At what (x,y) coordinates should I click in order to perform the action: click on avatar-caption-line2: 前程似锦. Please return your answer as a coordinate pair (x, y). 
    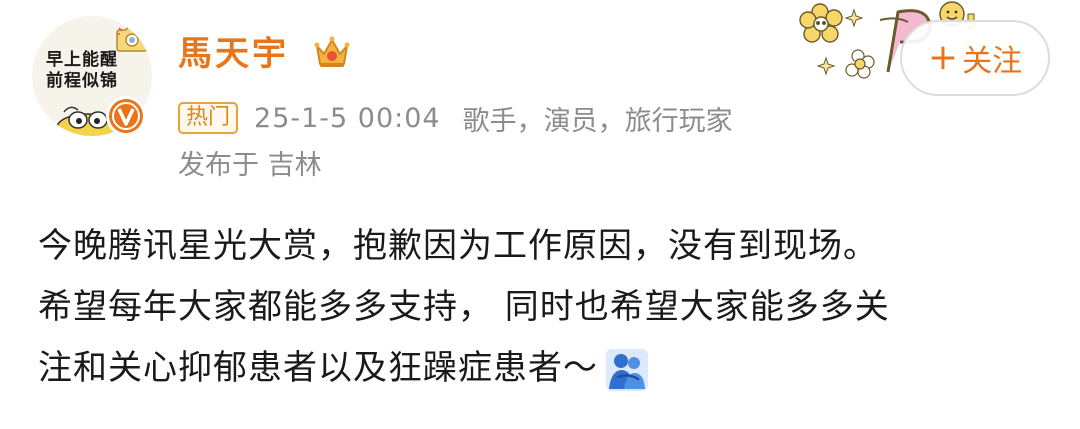
    Looking at the image, I should click on (82, 81).